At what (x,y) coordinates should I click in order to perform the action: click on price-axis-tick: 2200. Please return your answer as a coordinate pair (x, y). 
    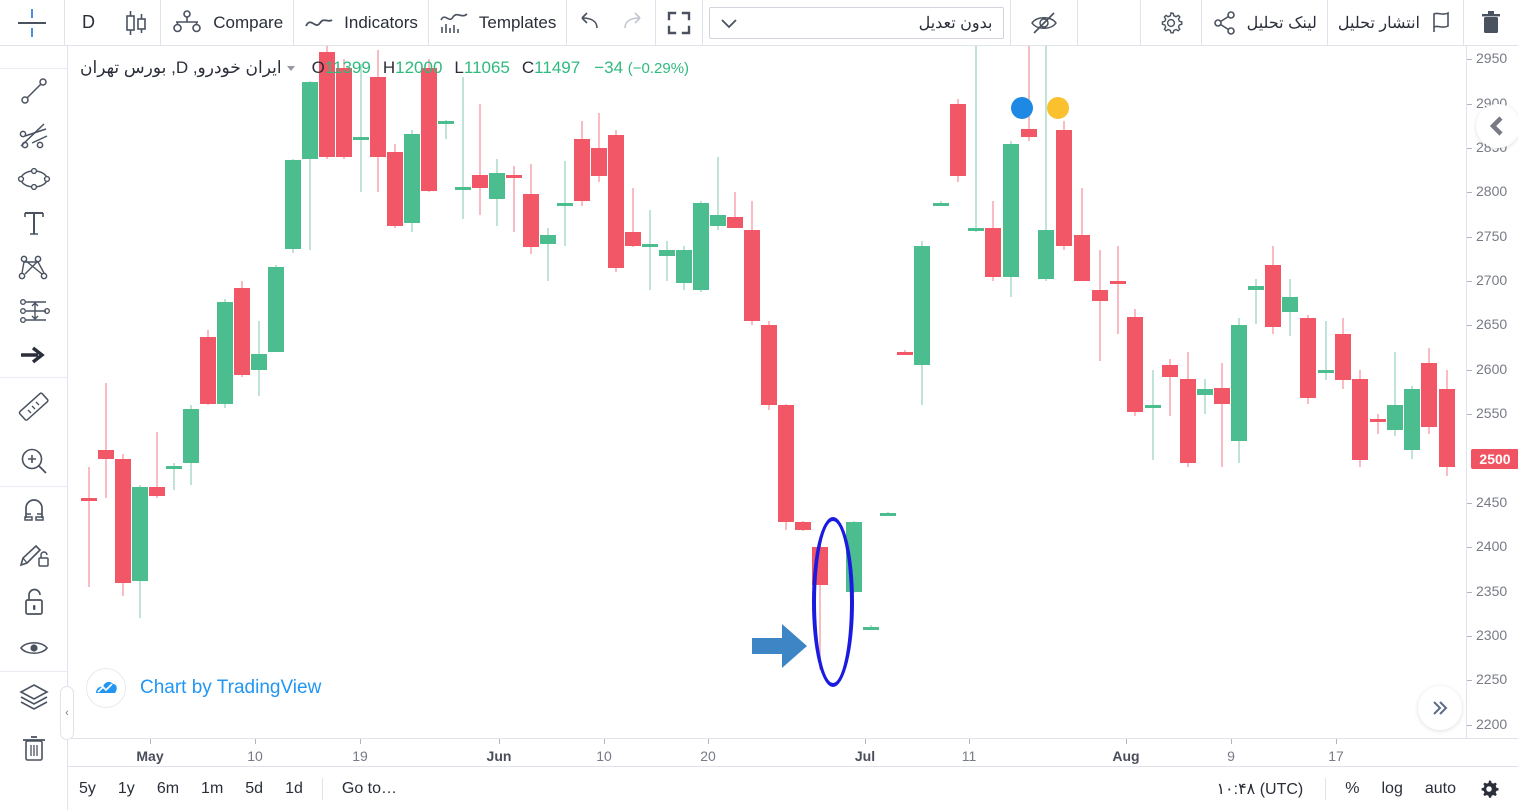
    Looking at the image, I should click on (1492, 724).